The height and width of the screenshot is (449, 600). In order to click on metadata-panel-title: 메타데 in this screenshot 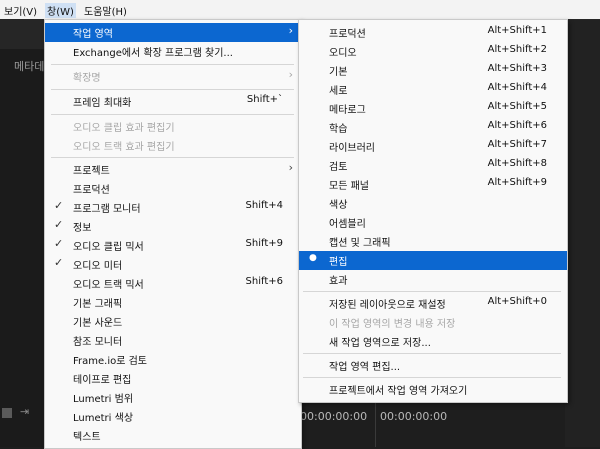, I will do `click(29, 66)`.